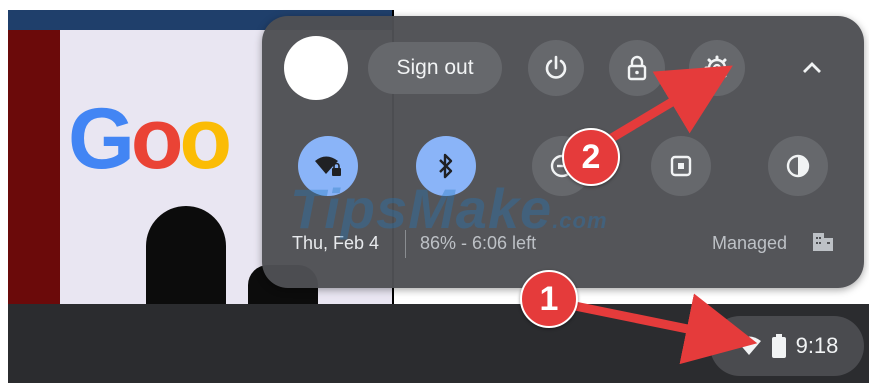 The image size is (869, 383). Describe the element at coordinates (591, 157) in the screenshot. I see `annotation-badge-2: 2` at that location.